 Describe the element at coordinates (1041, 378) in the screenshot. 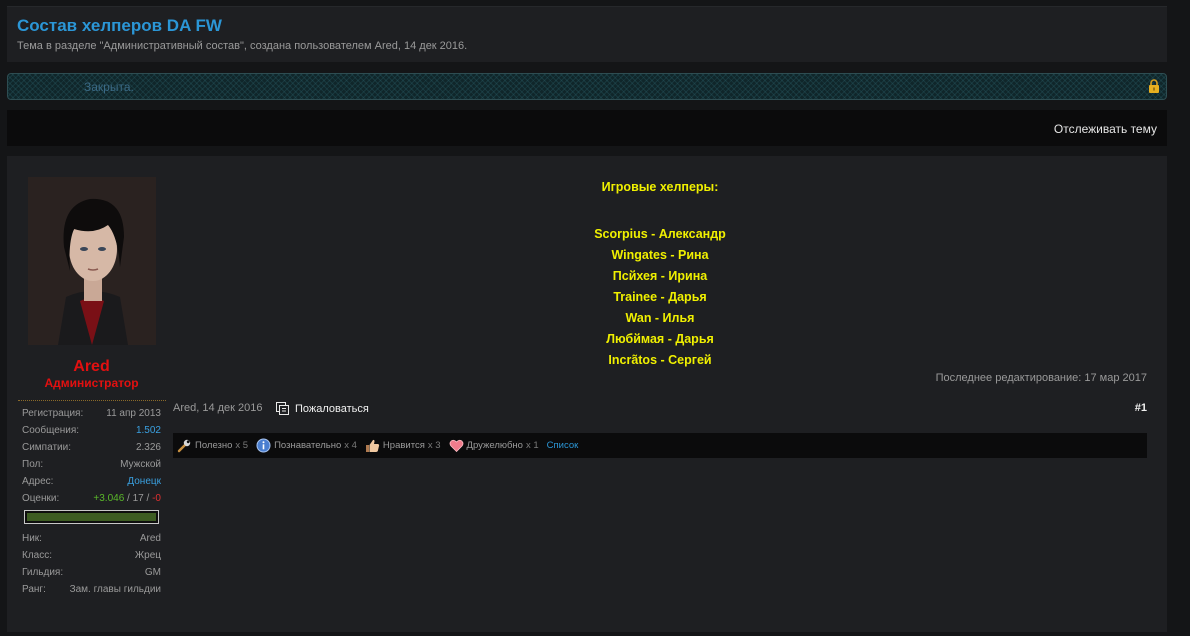

I see `last-edit-note: Последнее редактирование: 17 мар 2017` at that location.